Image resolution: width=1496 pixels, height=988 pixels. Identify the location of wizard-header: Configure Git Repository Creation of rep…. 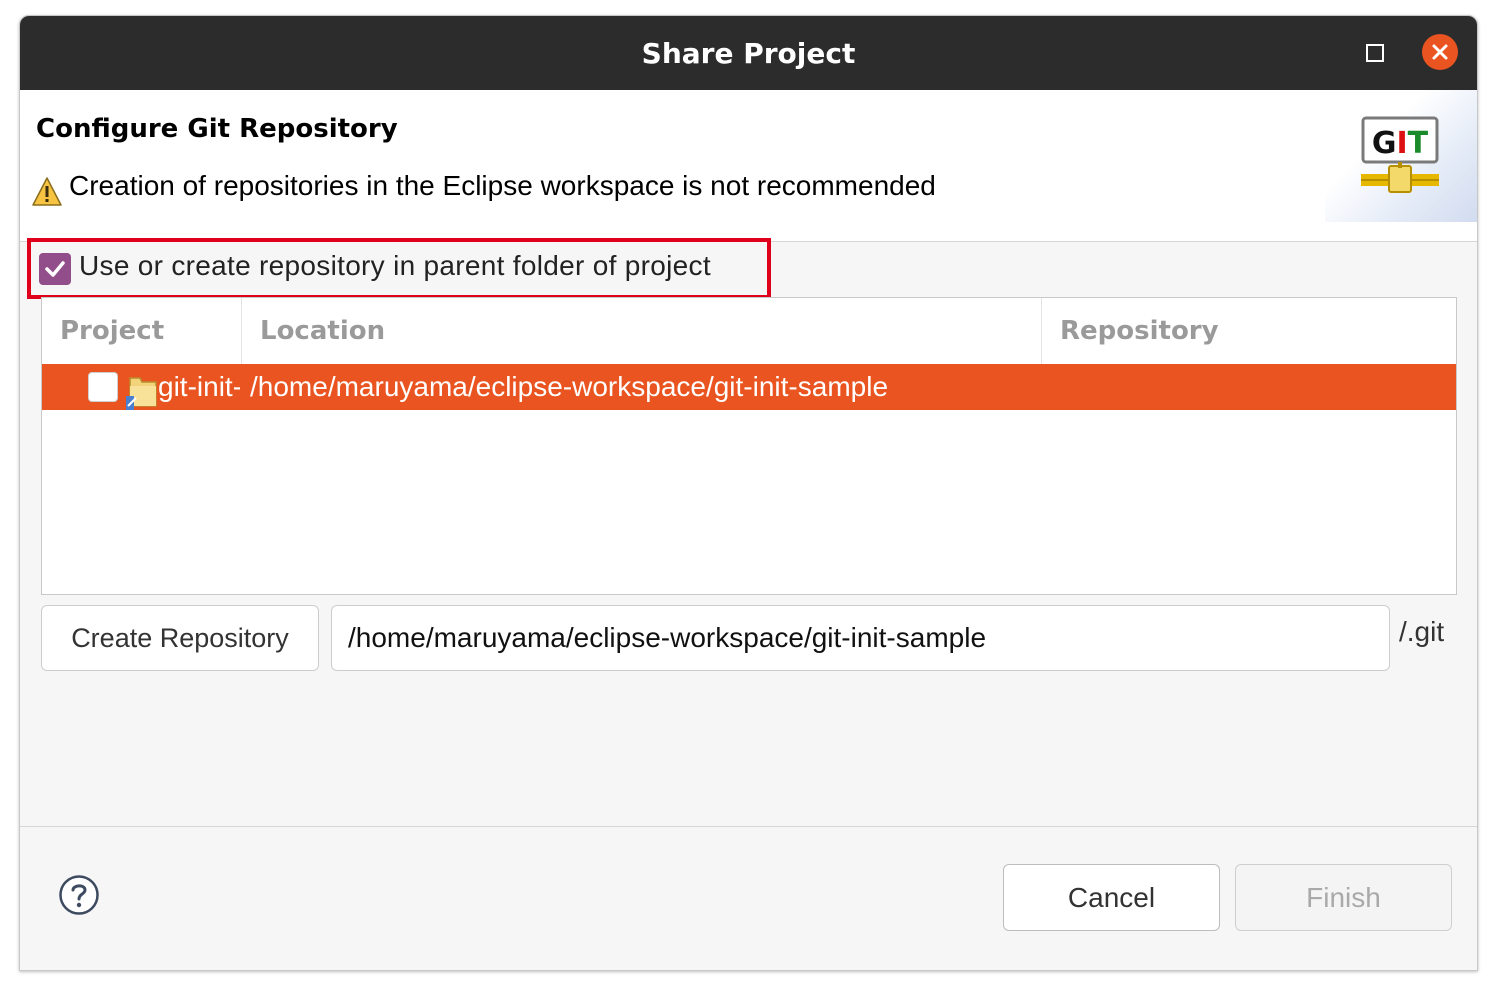
(748, 166).